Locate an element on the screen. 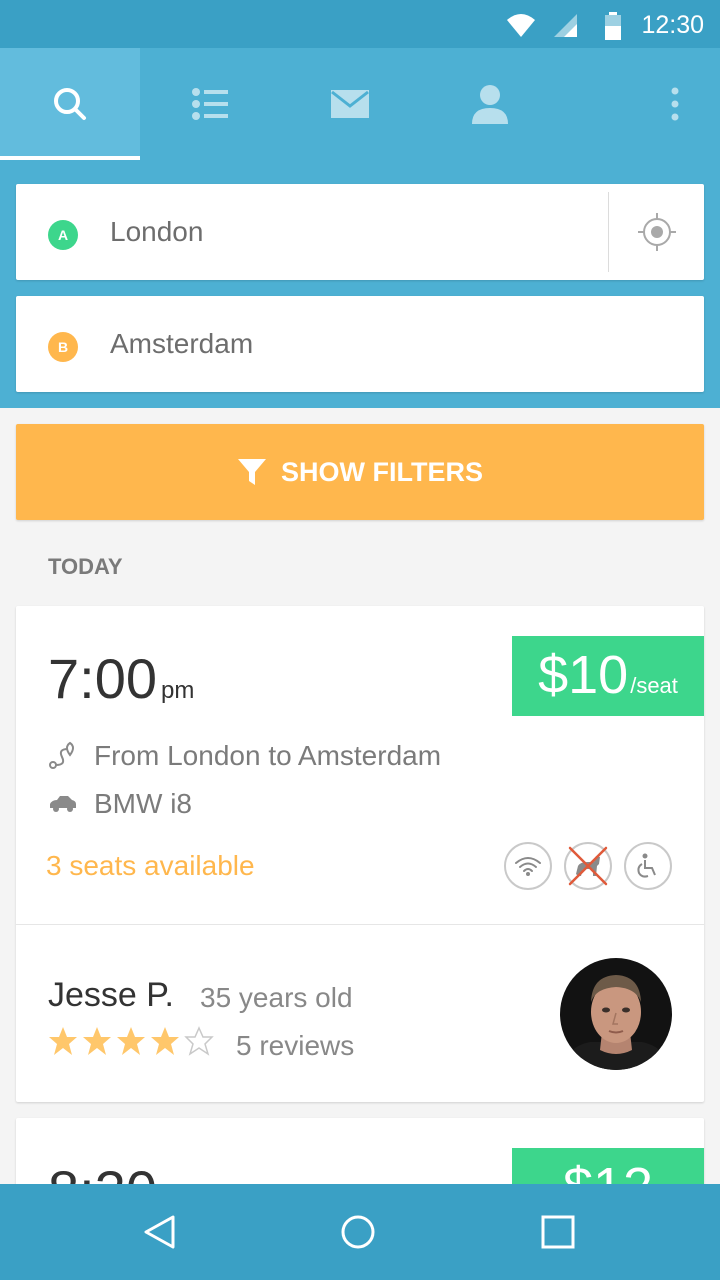  origin-value: London is located at coordinates (157, 231).